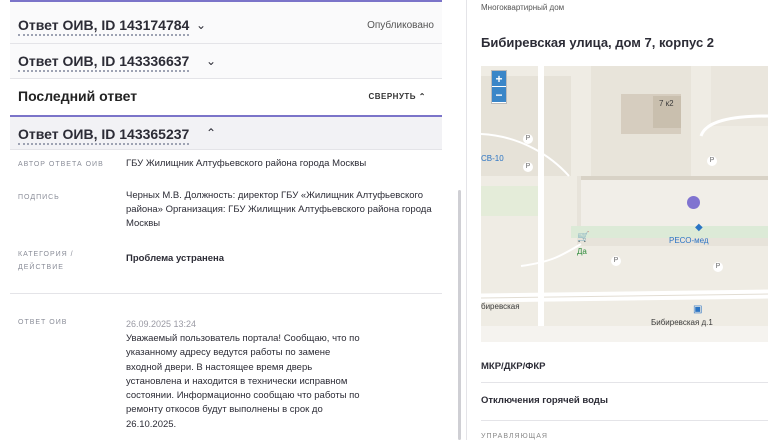 This screenshot has height=440, width=768. I want to click on house-address: Бибиревская улица, дом 7, корпус 2, so click(598, 42).